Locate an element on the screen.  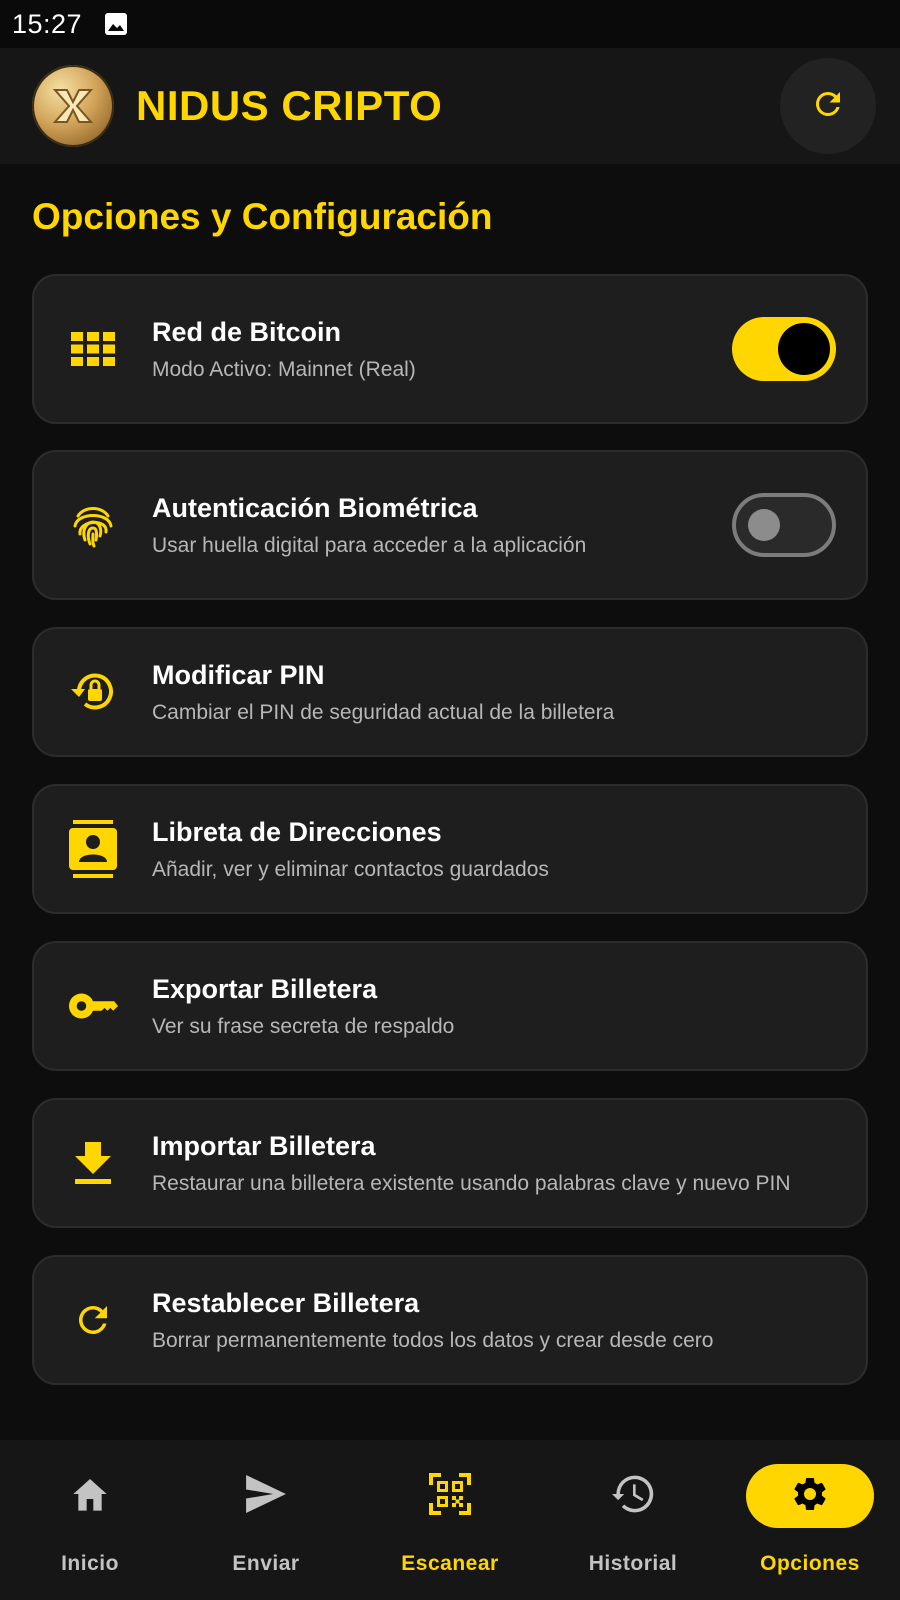
home-icon is located at coordinates (90, 1496).